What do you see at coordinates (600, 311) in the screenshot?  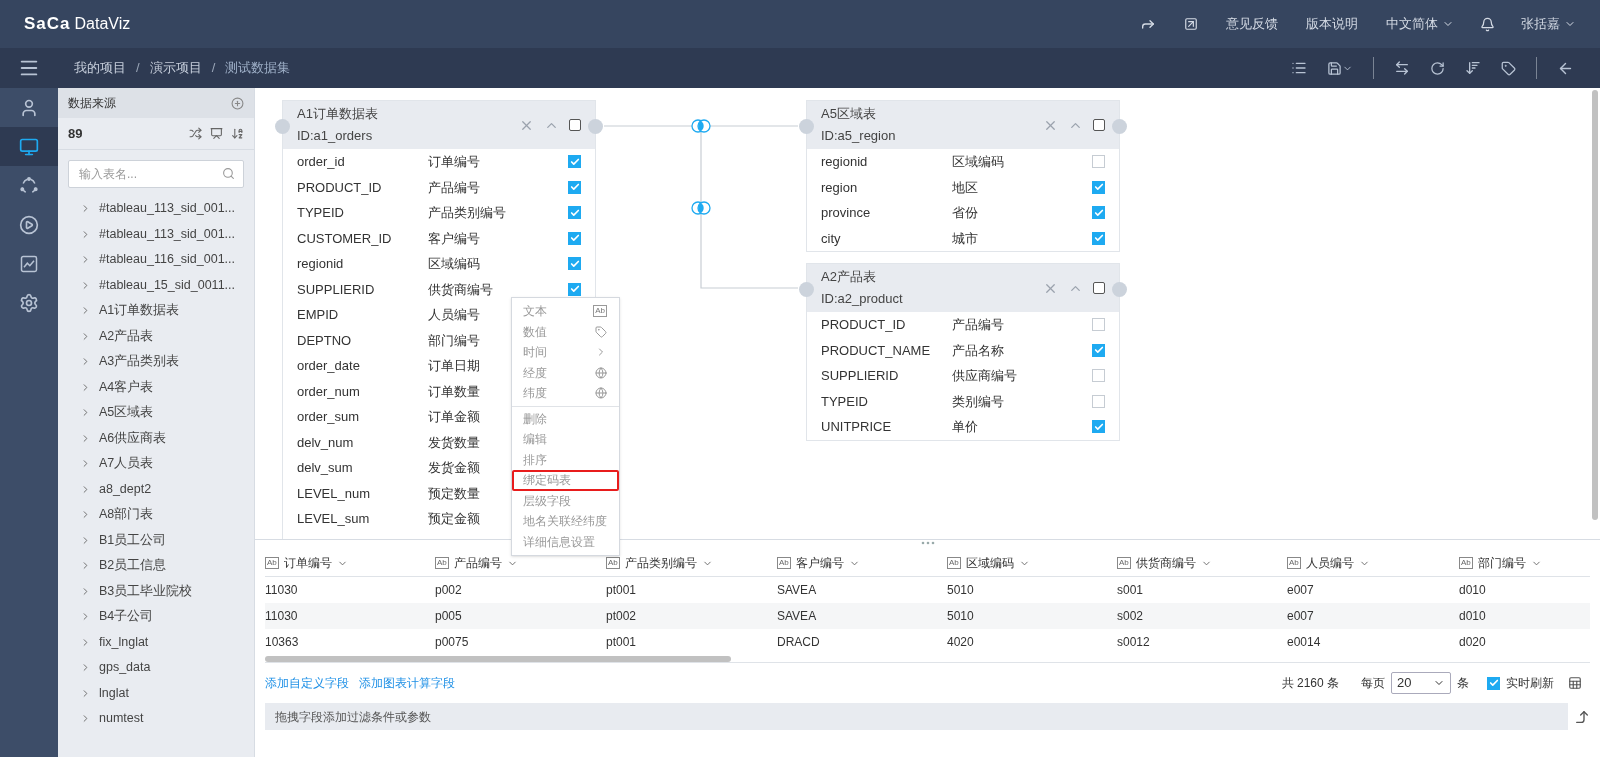 I see `text-type-icon: Ab` at bounding box center [600, 311].